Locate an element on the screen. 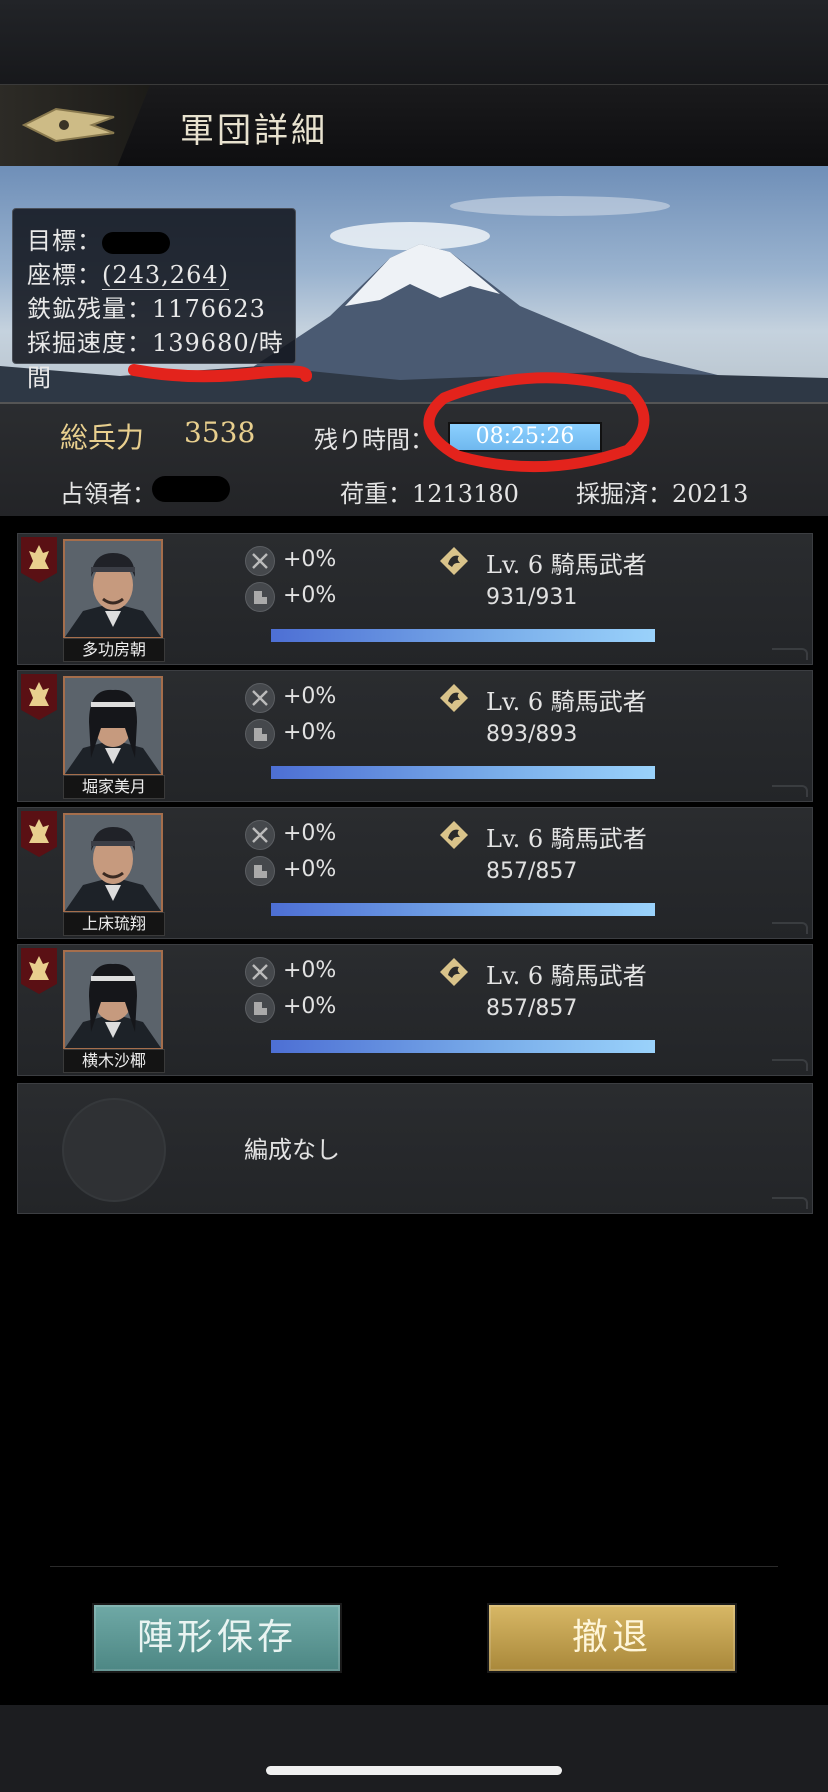 Image resolution: width=828 pixels, height=1792 pixels. red-circle-annotation is located at coordinates (536, 422).